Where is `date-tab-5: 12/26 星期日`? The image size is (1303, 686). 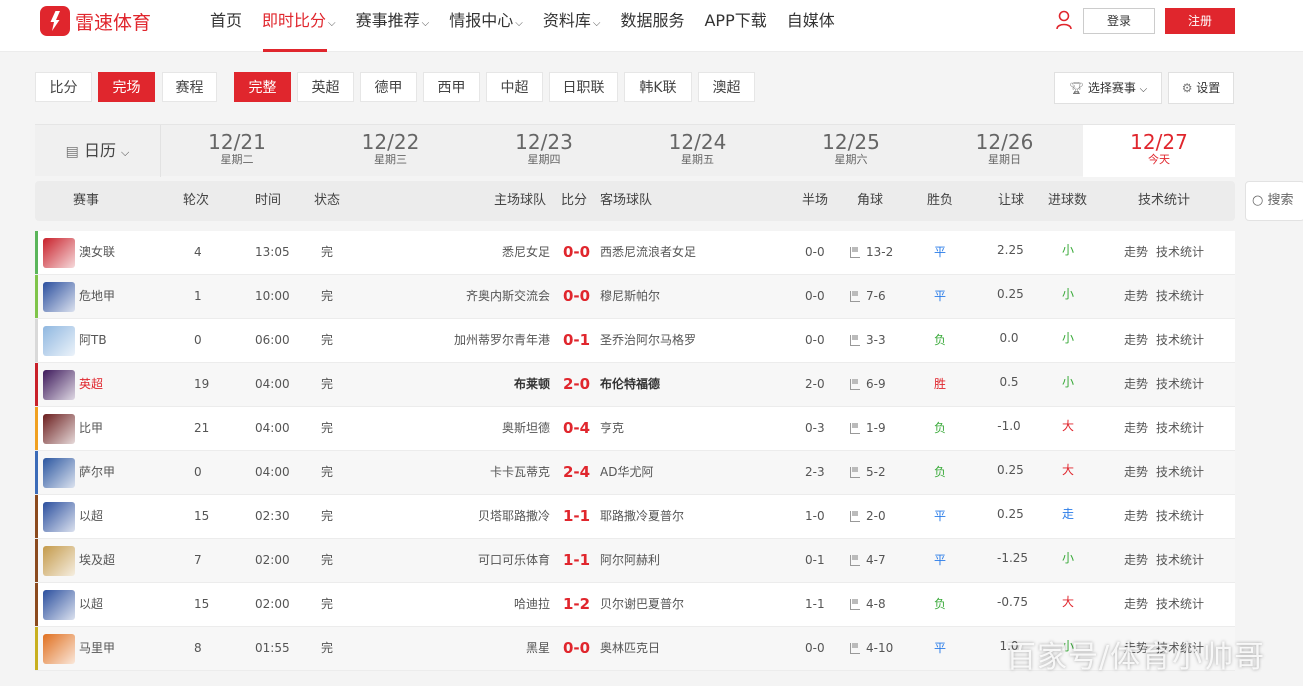 date-tab-5: 12/26 星期日 is located at coordinates (1005, 151).